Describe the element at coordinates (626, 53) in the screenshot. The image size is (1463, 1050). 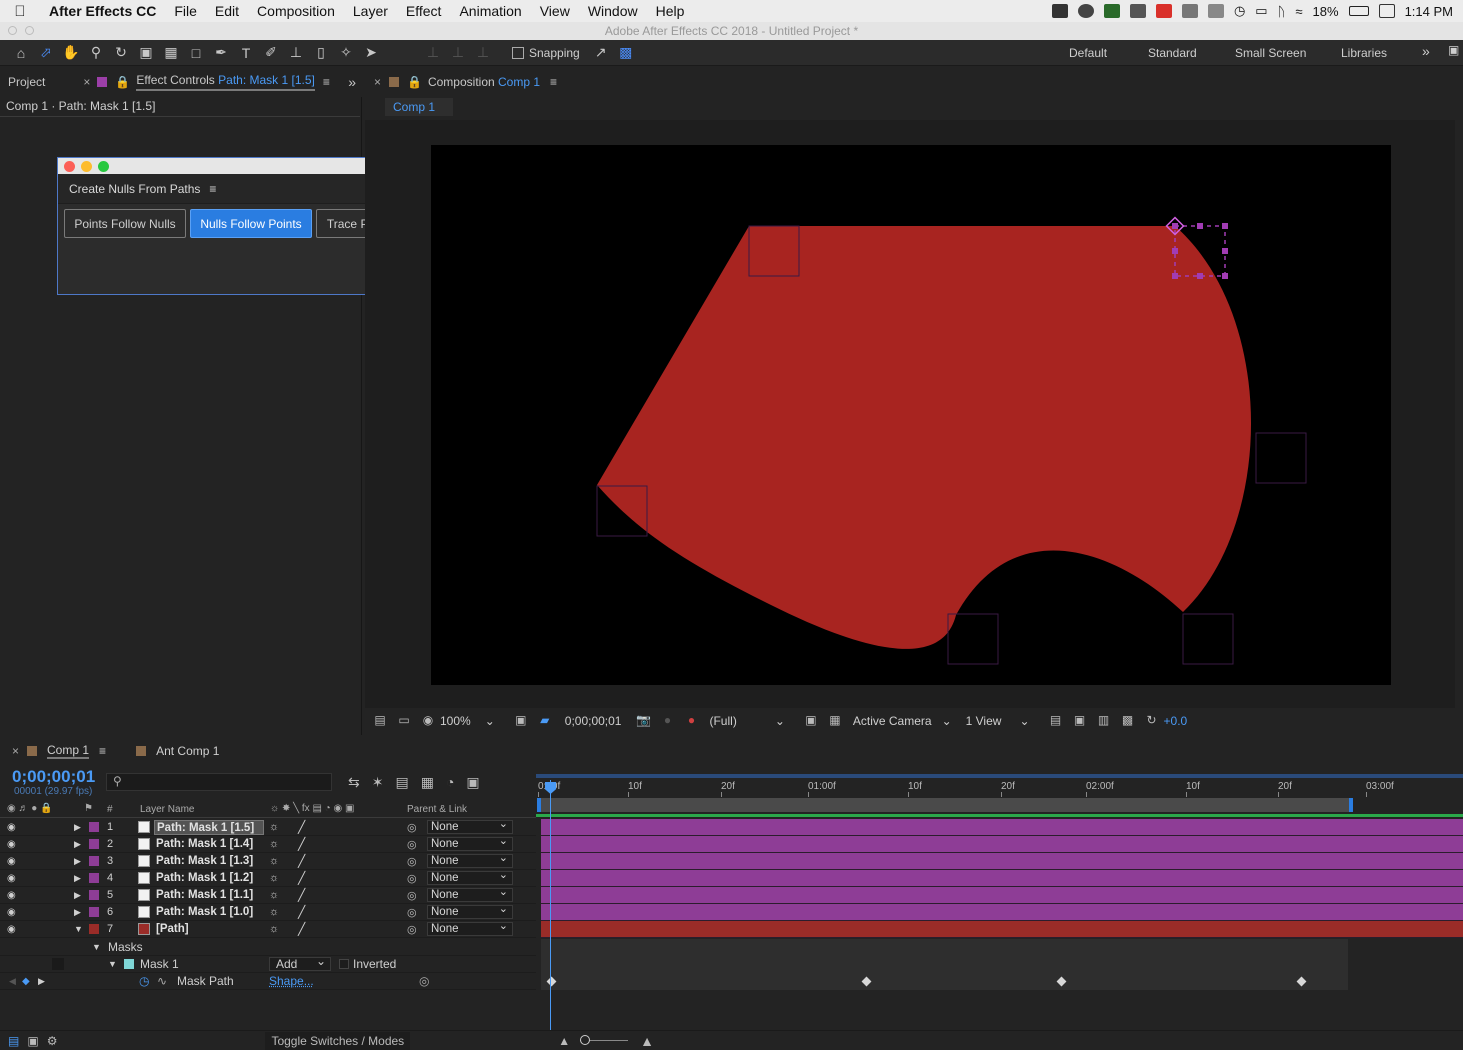
I see `snap-features-icon: ▩` at that location.